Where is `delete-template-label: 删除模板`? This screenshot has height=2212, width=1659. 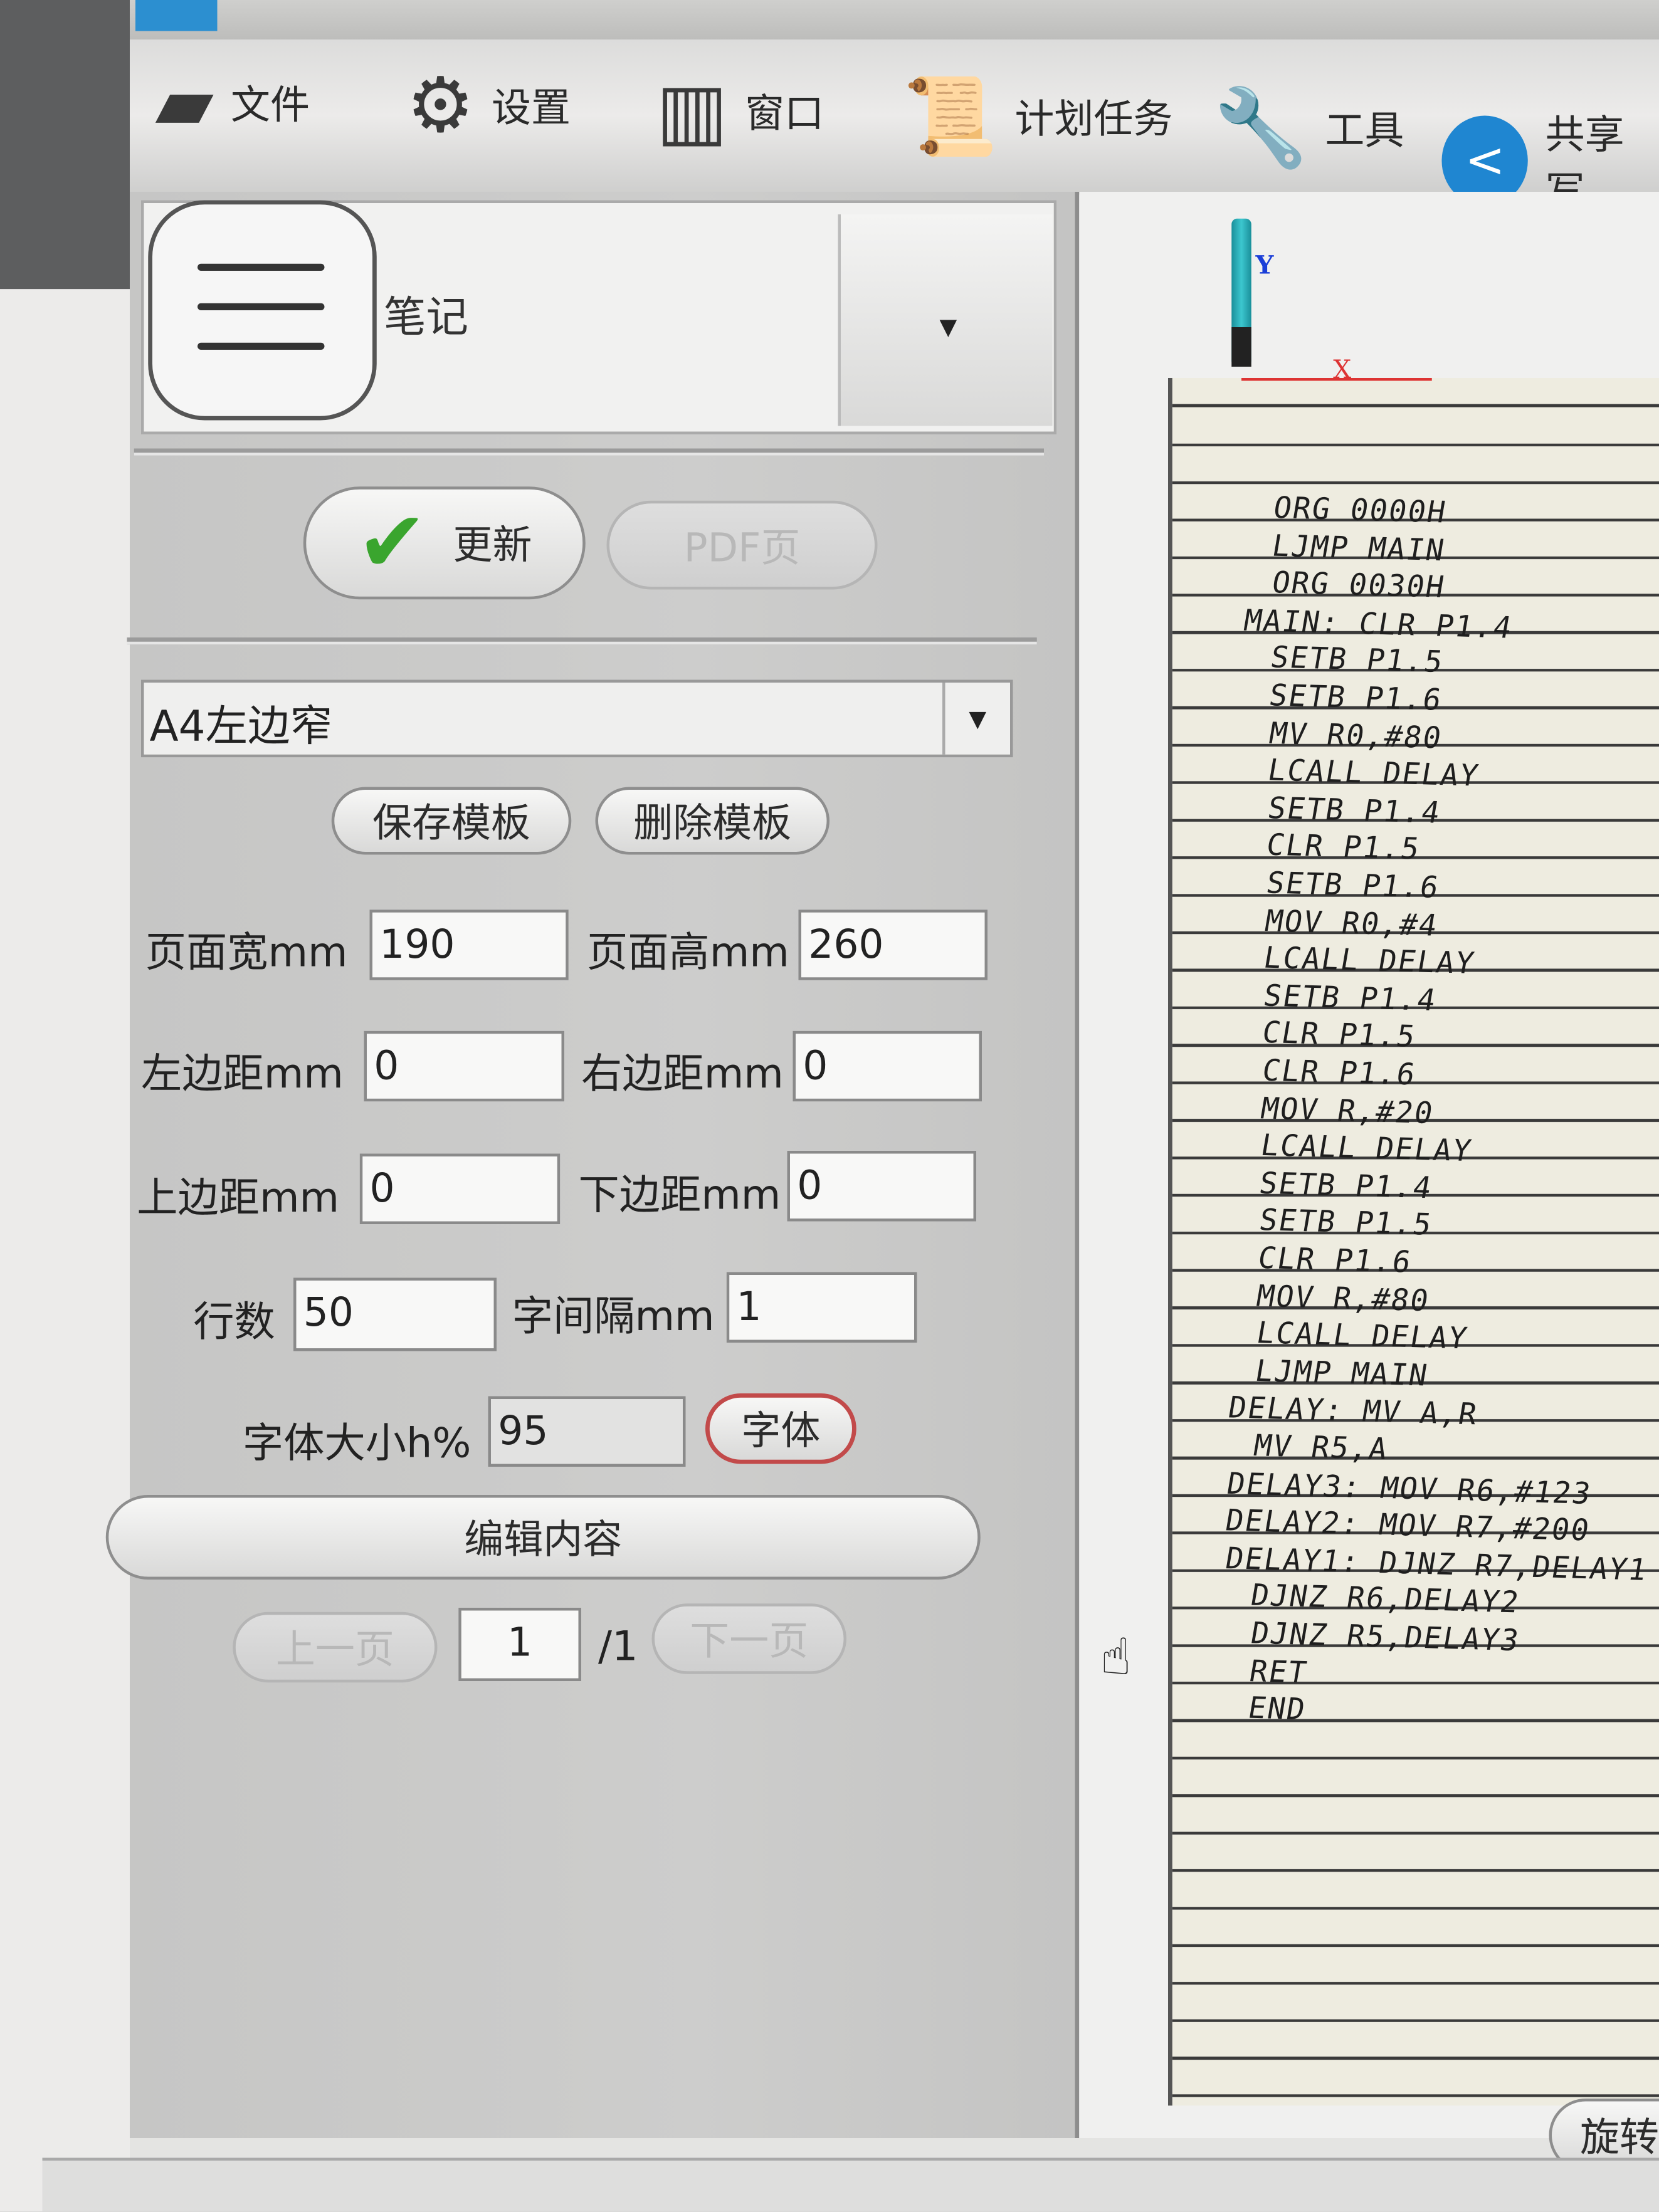 delete-template-label: 删除模板 is located at coordinates (712, 822).